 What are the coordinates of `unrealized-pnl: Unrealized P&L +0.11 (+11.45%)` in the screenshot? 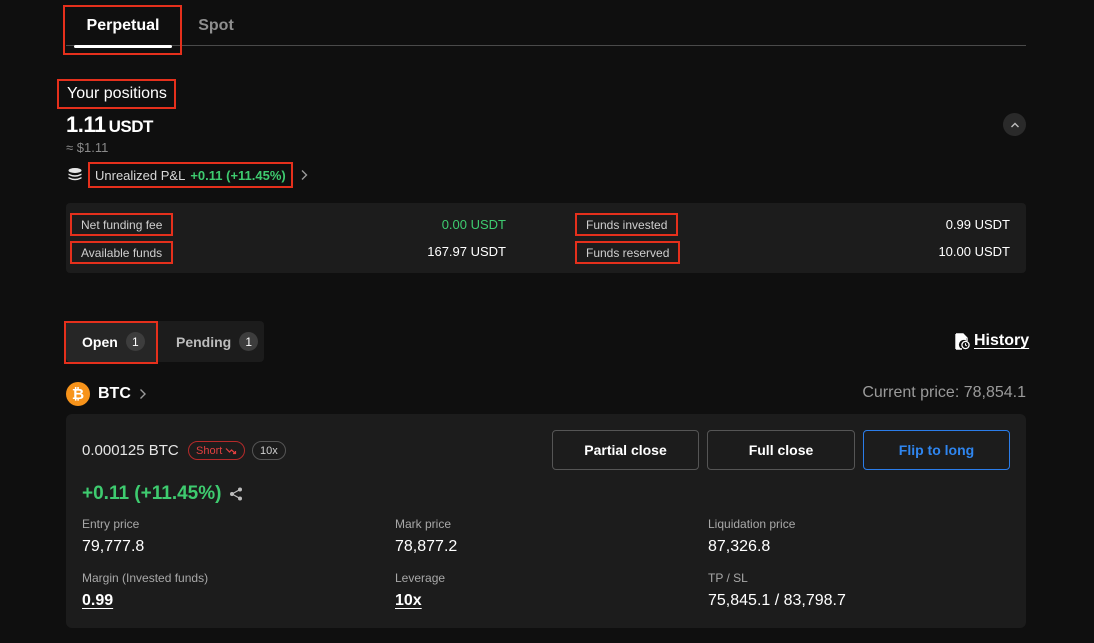 It's located at (190, 175).